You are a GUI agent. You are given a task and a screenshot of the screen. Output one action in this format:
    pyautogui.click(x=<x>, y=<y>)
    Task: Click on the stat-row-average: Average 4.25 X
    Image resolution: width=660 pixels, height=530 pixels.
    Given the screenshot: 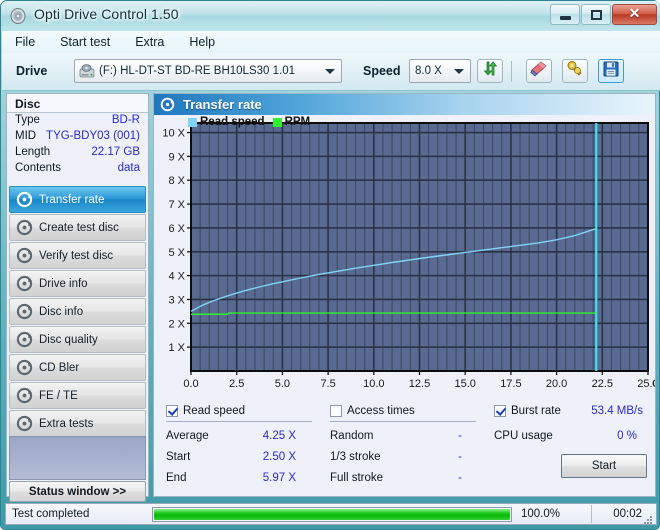 What is the action you would take?
    pyautogui.click(x=231, y=436)
    